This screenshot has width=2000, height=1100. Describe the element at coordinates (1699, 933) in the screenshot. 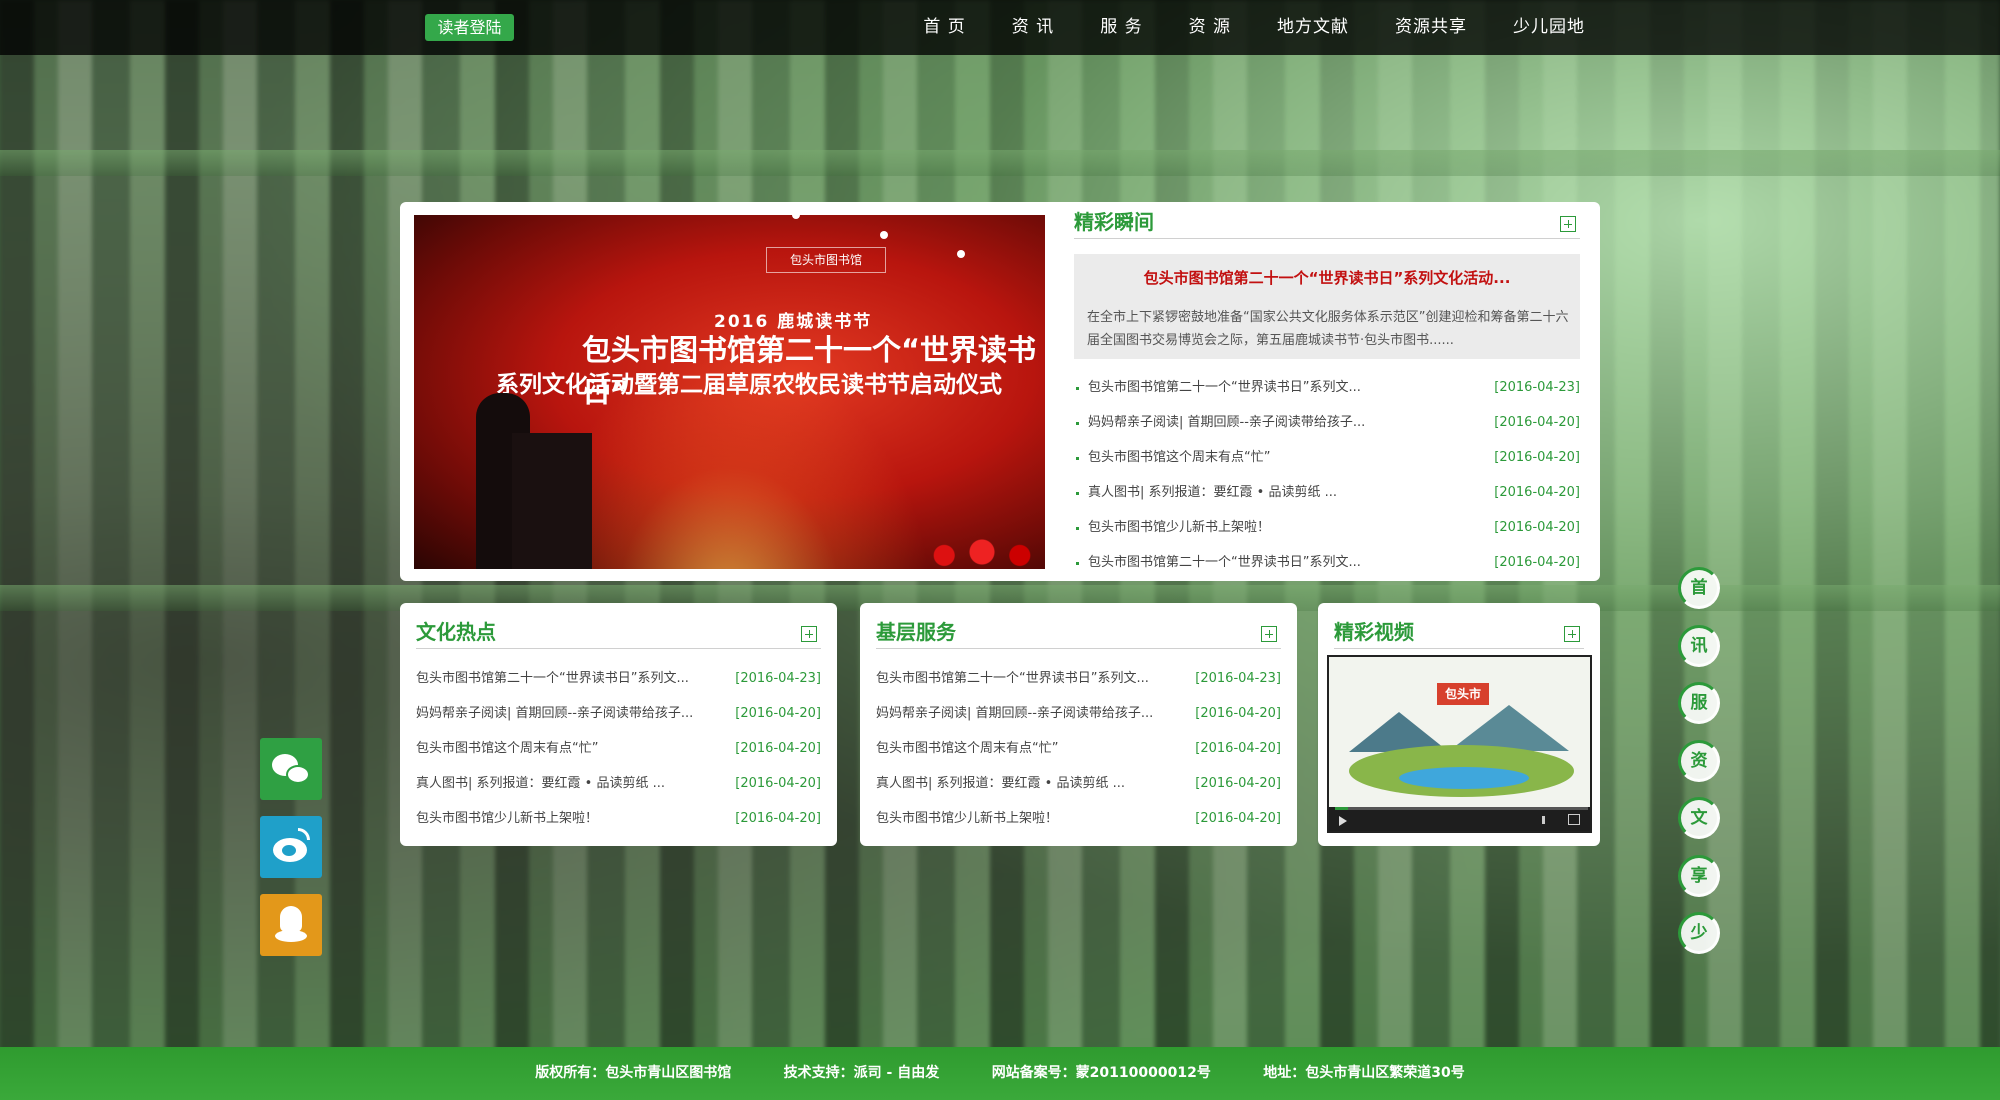

I see `side-nav-children: 少` at that location.